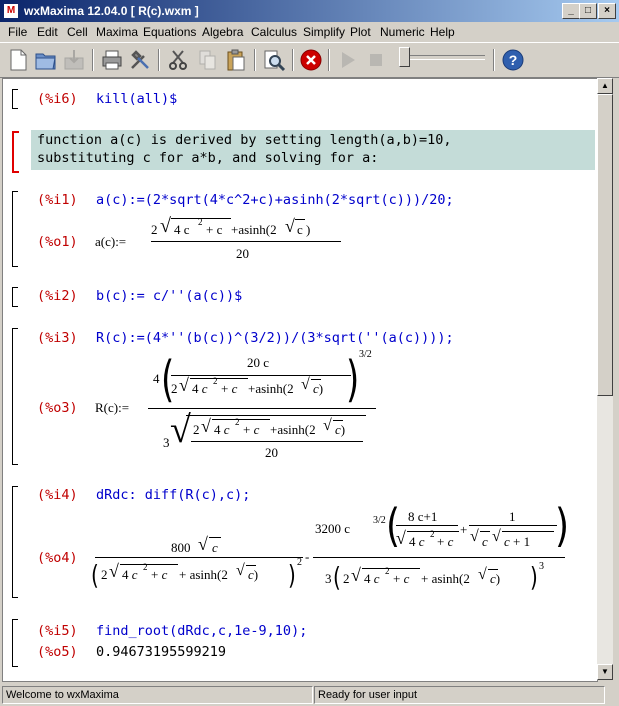 The image size is (619, 706). I want to click on output-label: (%o4), so click(57, 558).